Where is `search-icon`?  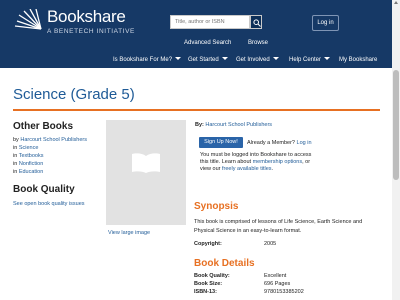
search-icon is located at coordinates (257, 23).